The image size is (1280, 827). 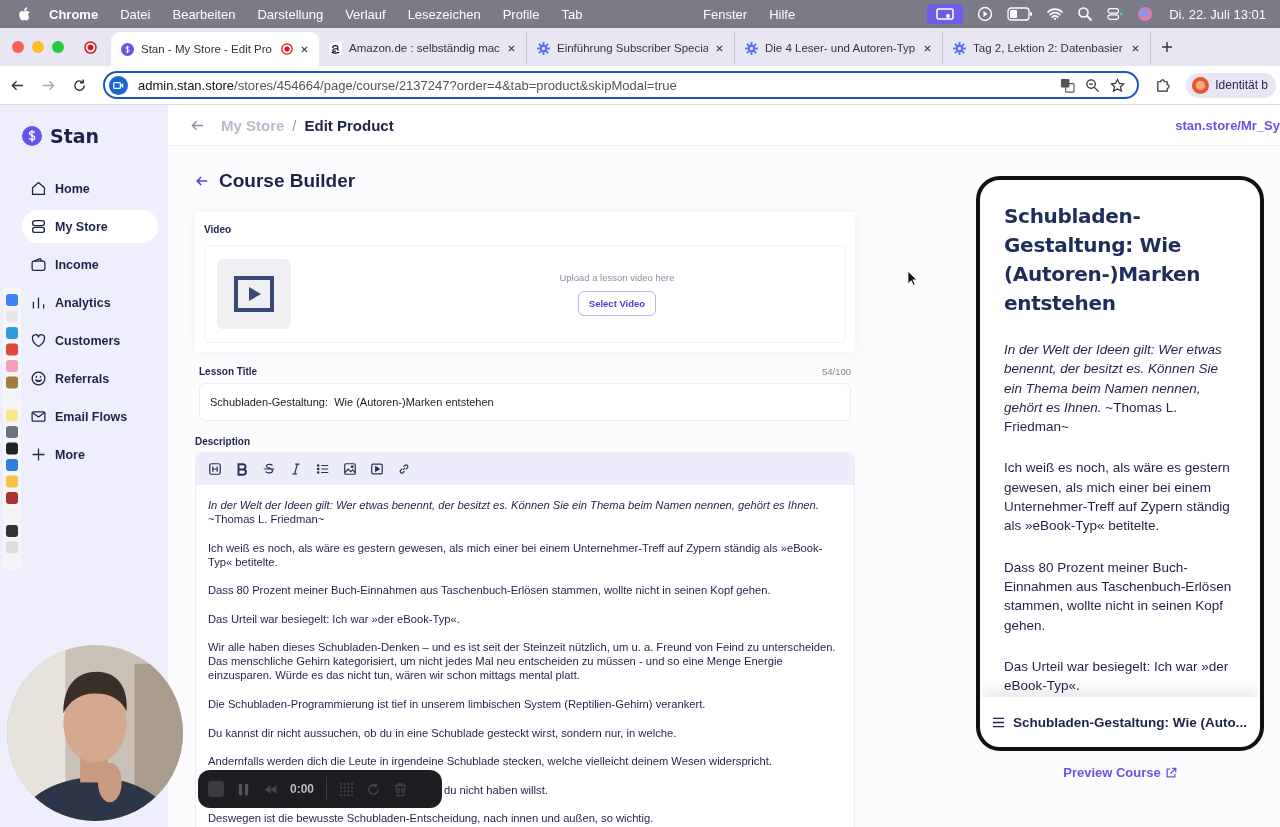 I want to click on link-icon, so click(x=404, y=469).